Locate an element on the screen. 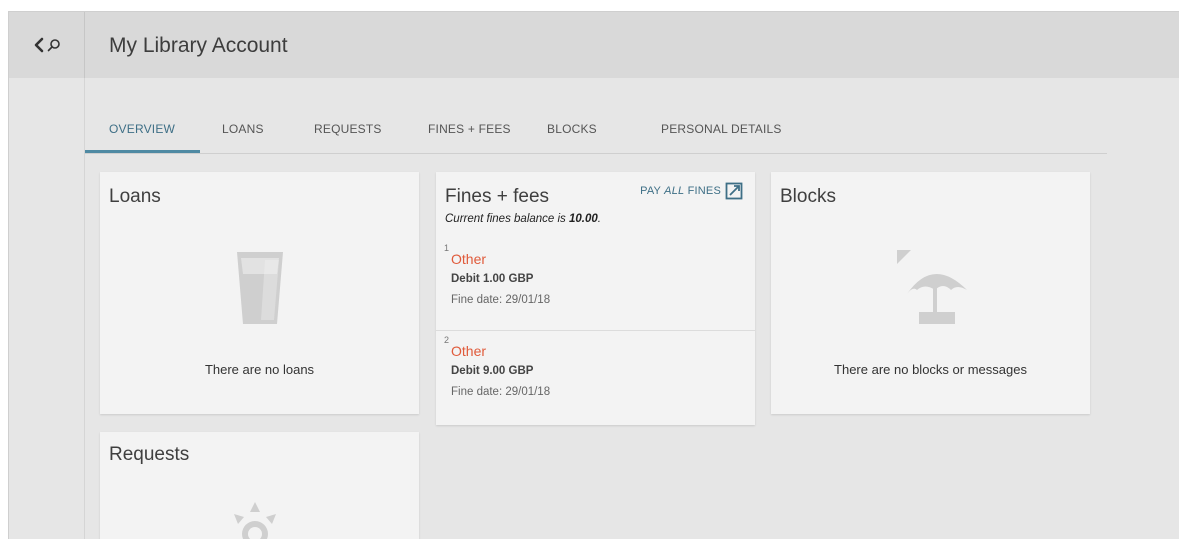 This screenshot has width=1179, height=539. search-icon is located at coordinates (53, 45).